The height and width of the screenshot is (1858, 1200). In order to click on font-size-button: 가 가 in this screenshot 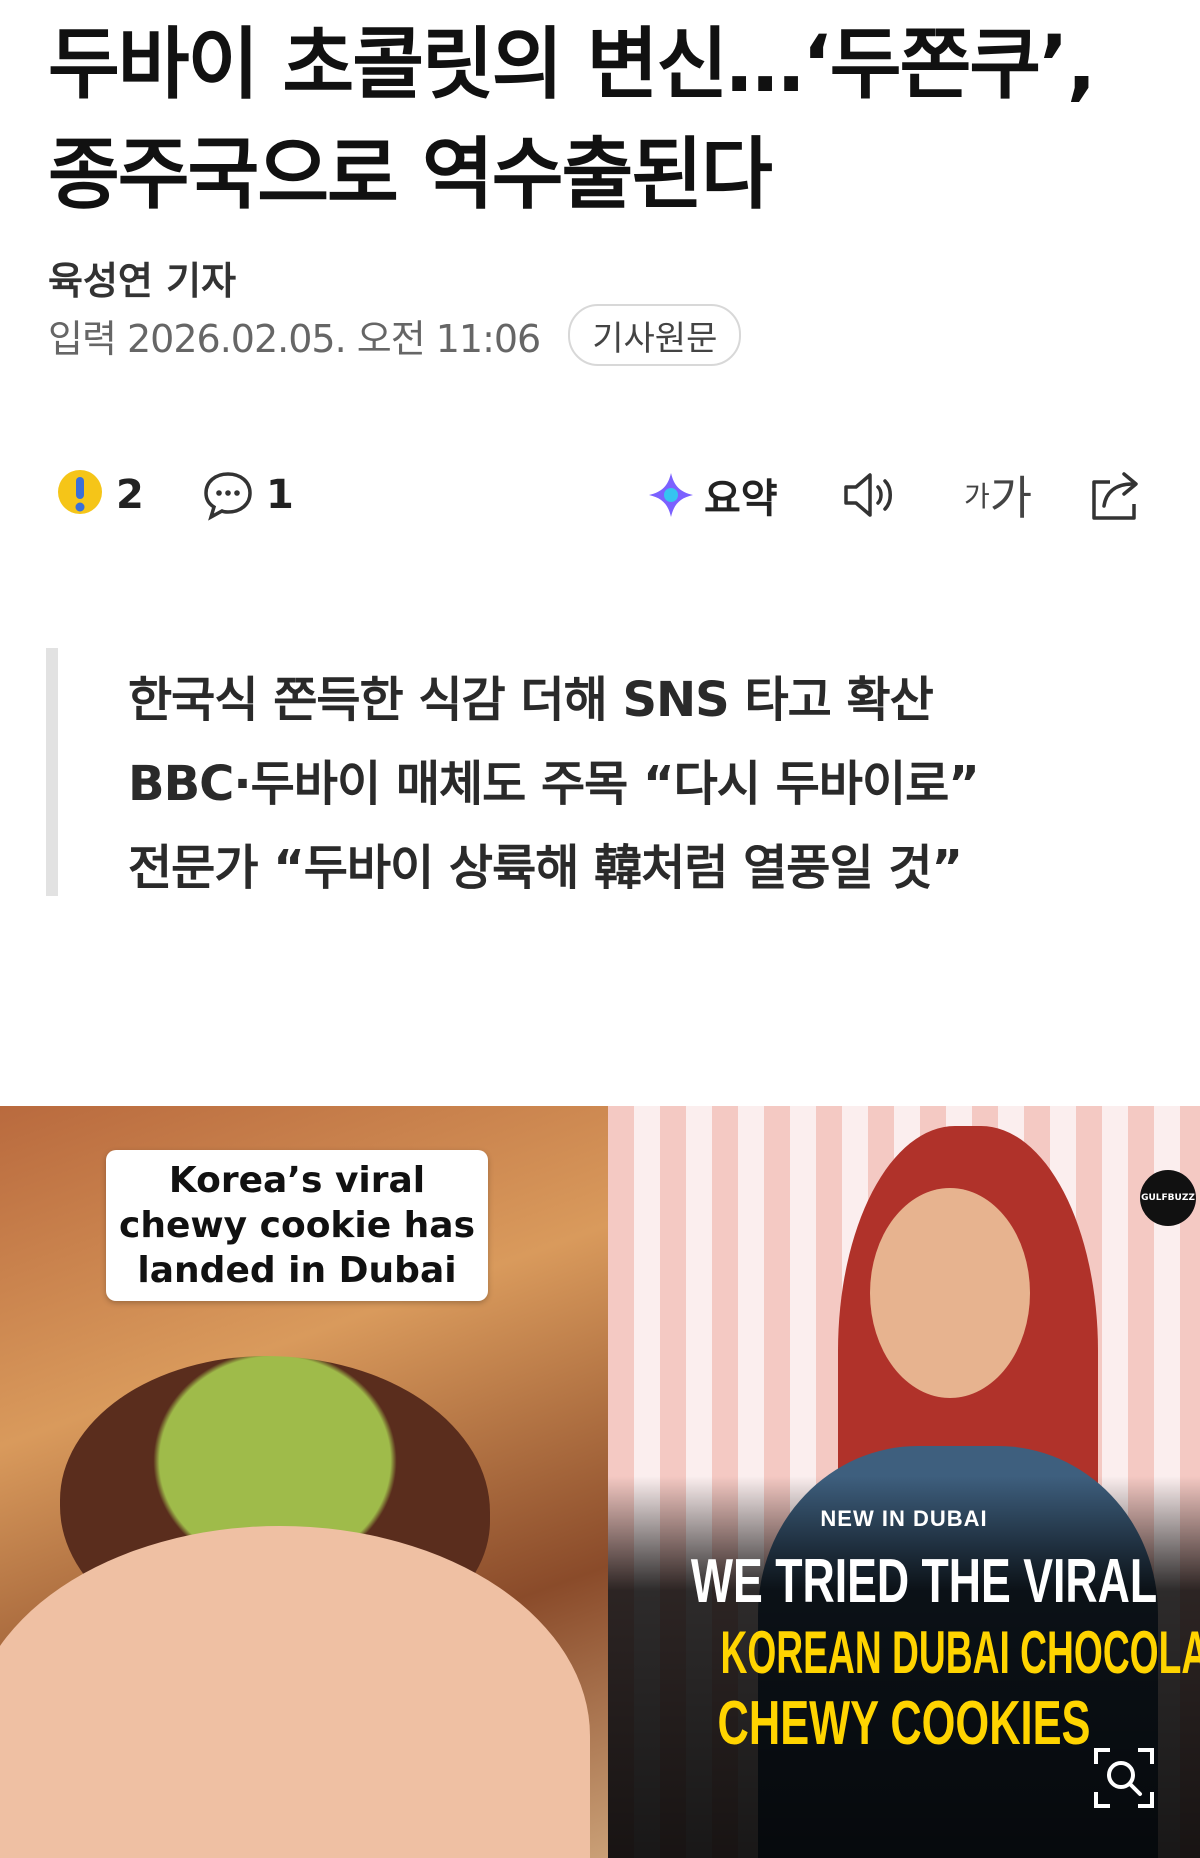, I will do `click(998, 495)`.